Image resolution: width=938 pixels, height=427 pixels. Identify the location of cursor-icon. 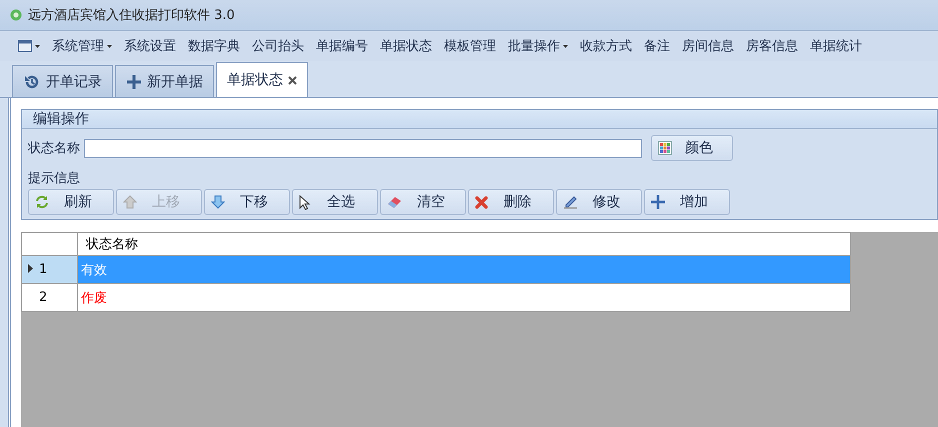
(305, 202).